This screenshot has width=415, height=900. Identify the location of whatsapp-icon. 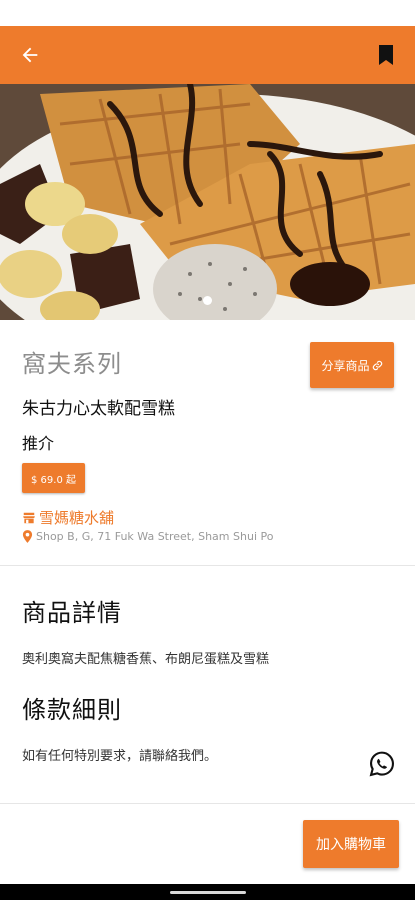
(381, 764).